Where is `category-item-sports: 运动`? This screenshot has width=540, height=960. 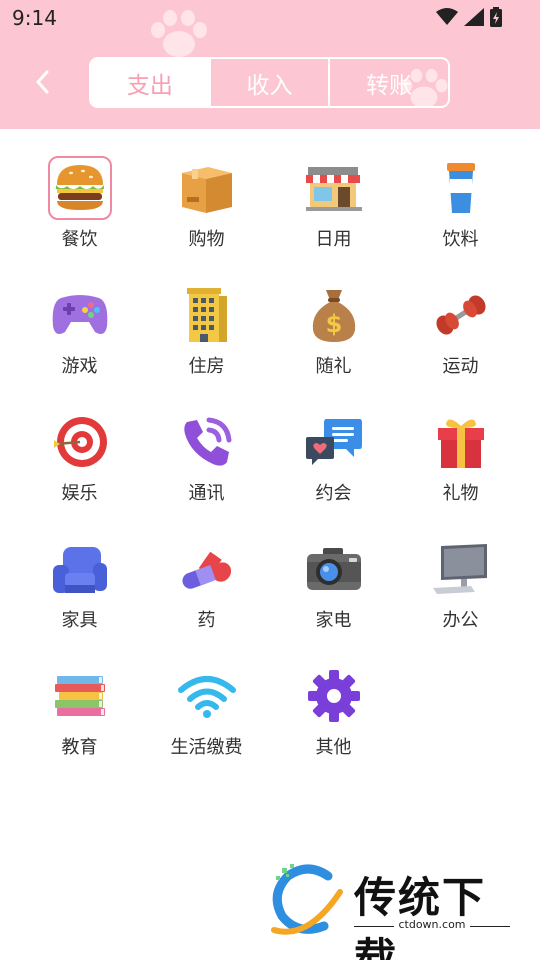 category-item-sports: 运动 is located at coordinates (460, 346).